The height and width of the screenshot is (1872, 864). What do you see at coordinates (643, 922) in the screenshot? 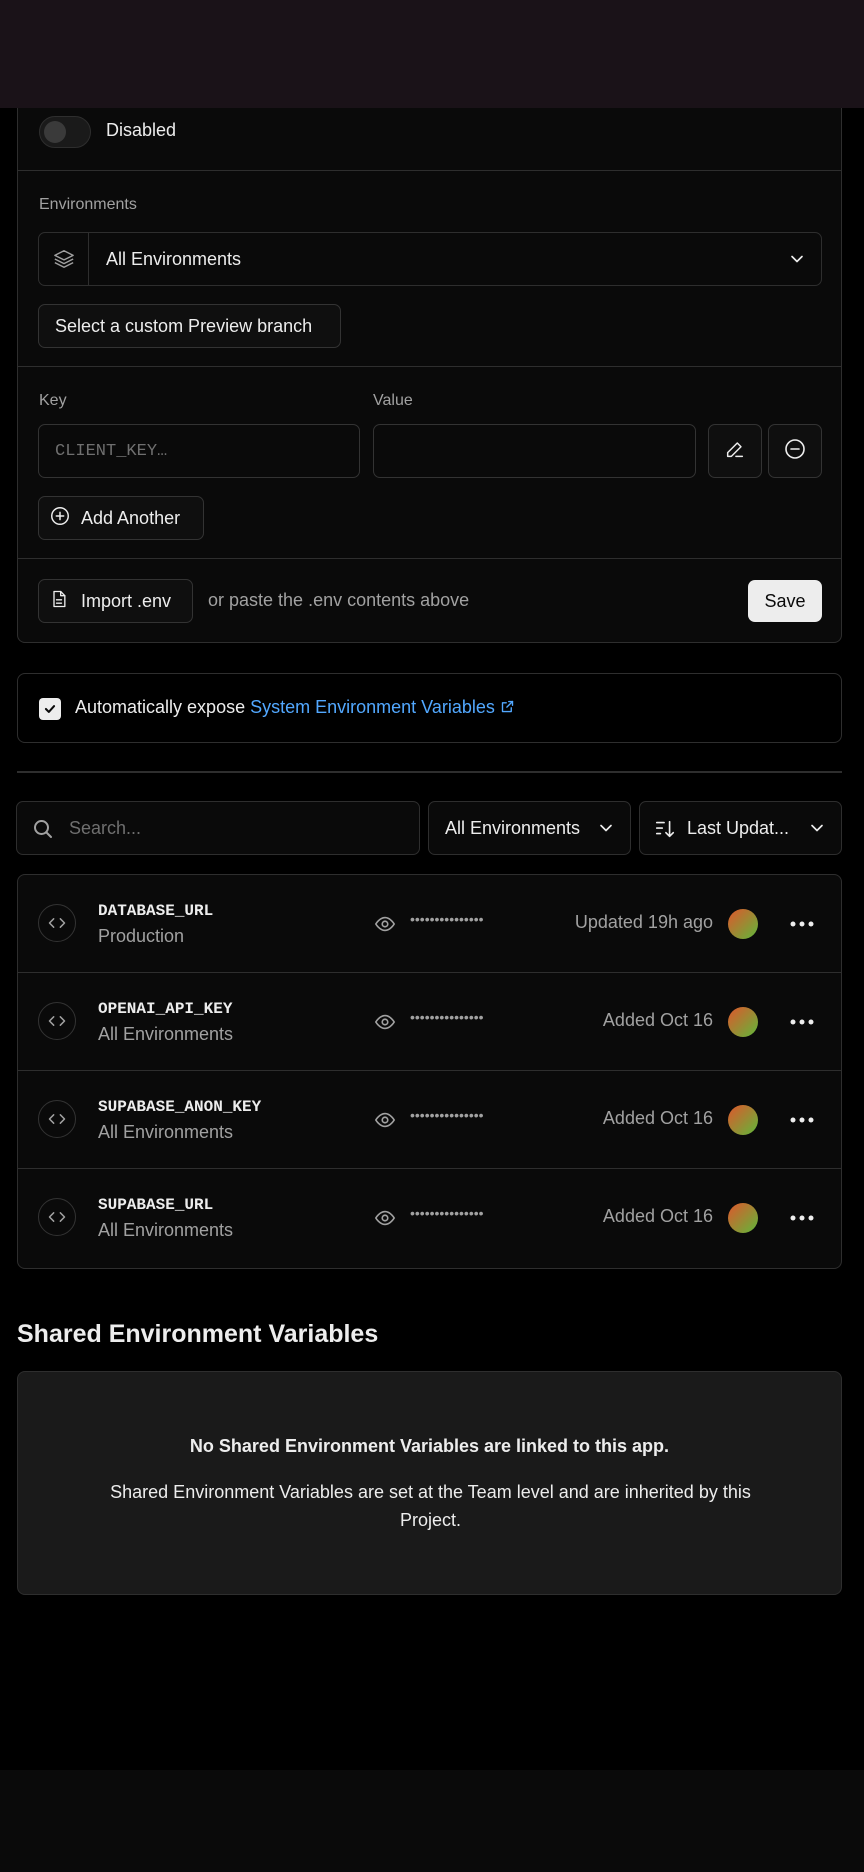
I see `variable-updated: Updated 19h ago` at bounding box center [643, 922].